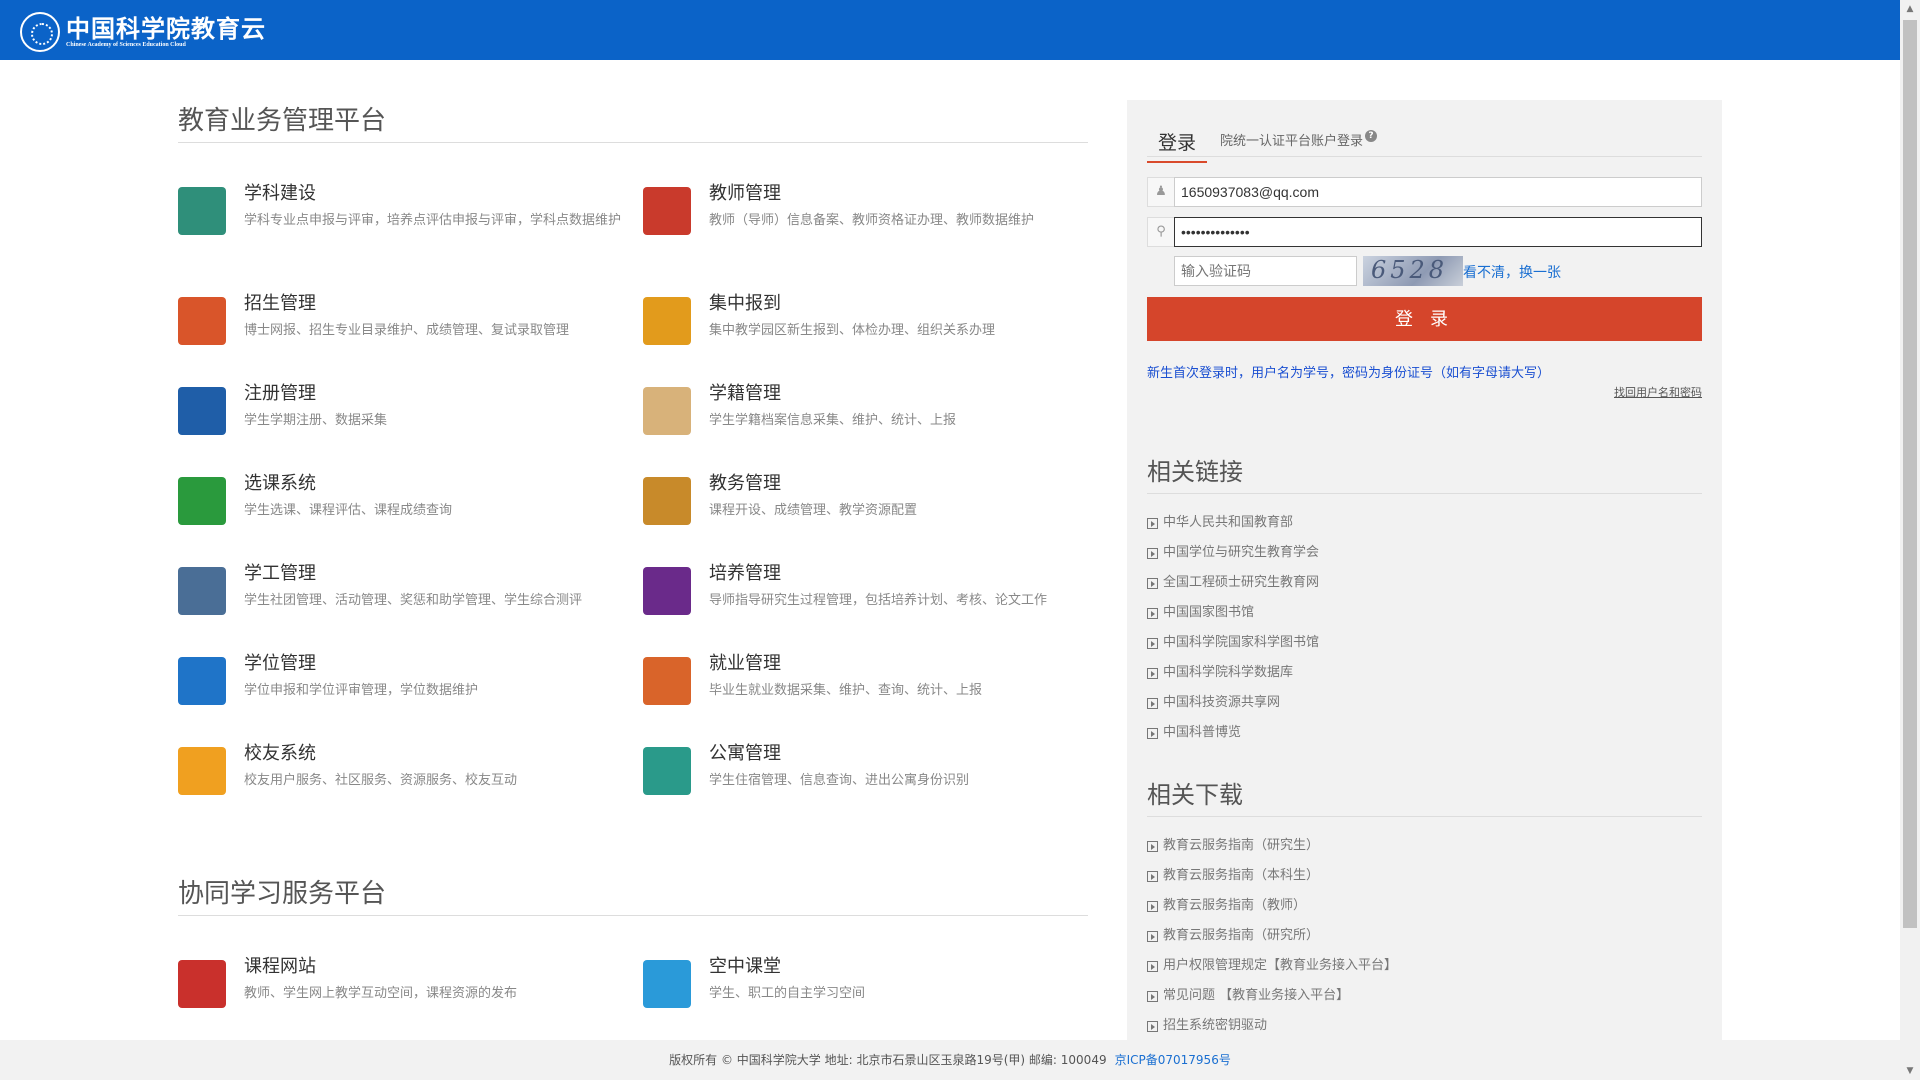 The width and height of the screenshot is (1920, 1080). I want to click on module-platform1-1: 教师管理教师（导师）信息备案、教师资格证办理、教师数据维护, so click(868, 217).